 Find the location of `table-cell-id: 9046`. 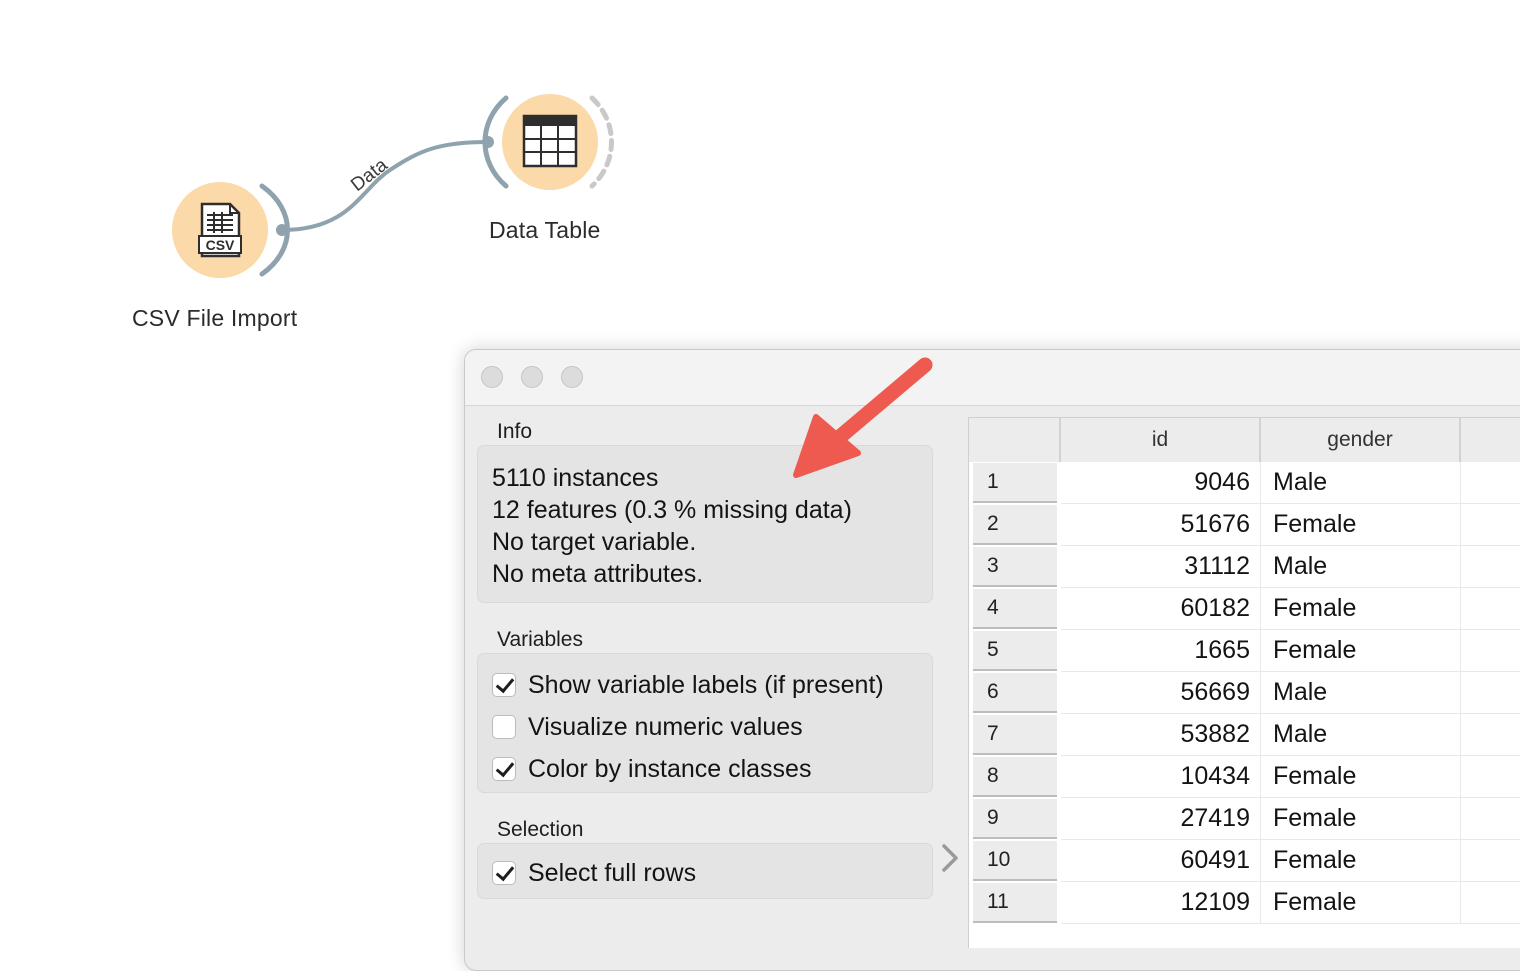

table-cell-id: 9046 is located at coordinates (1161, 483).